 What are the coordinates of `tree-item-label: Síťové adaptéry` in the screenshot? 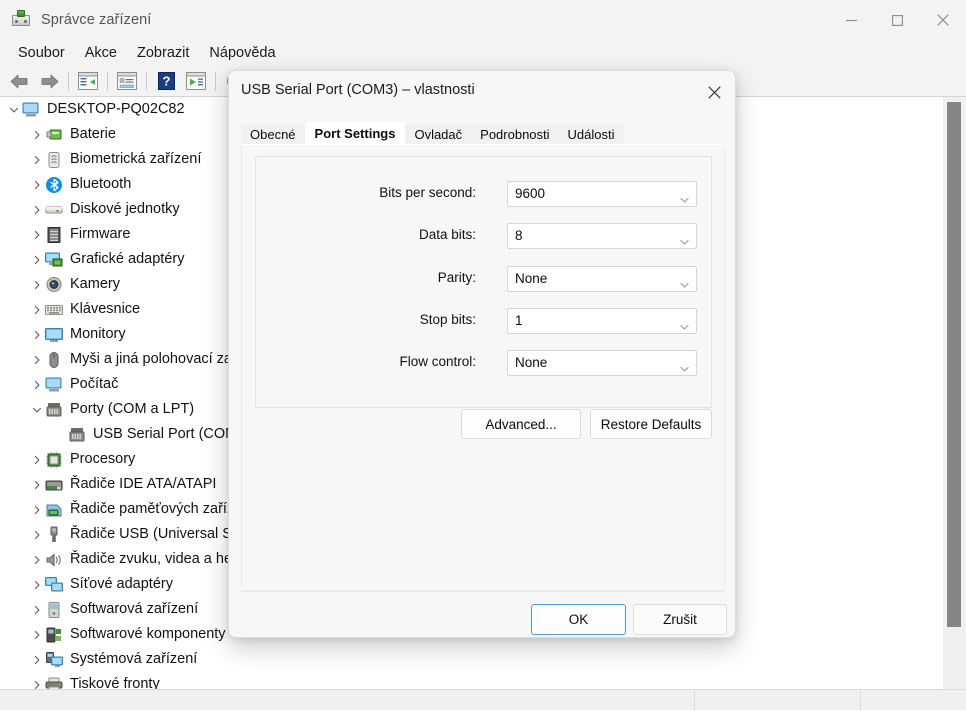 It's located at (121, 584).